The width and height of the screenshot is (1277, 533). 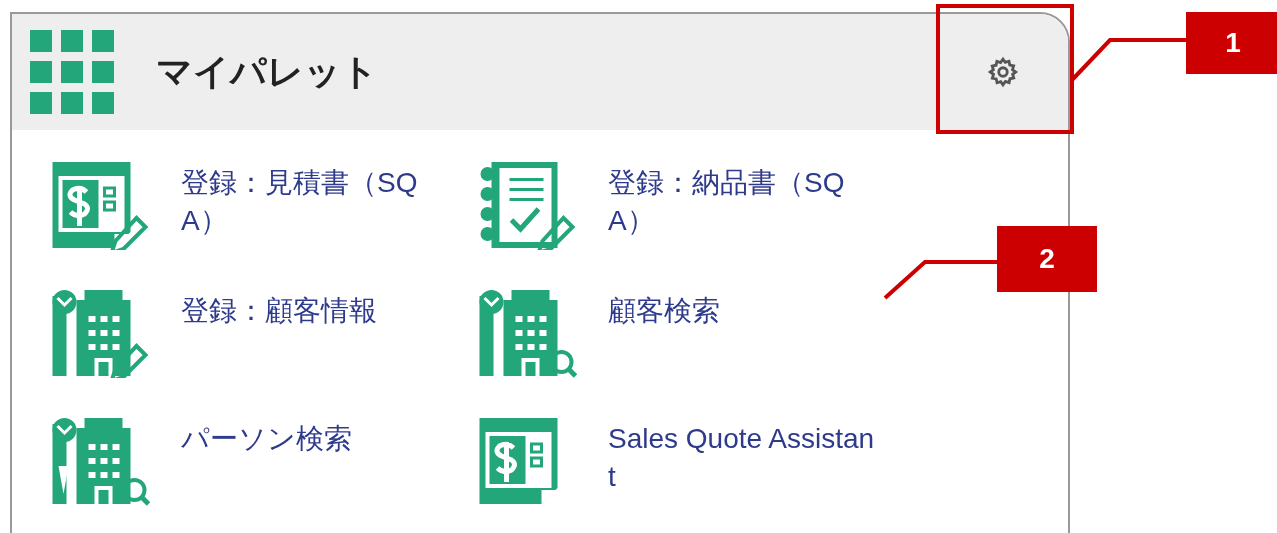 I want to click on palette-link: 登録：納品書（SQA）, so click(x=743, y=202).